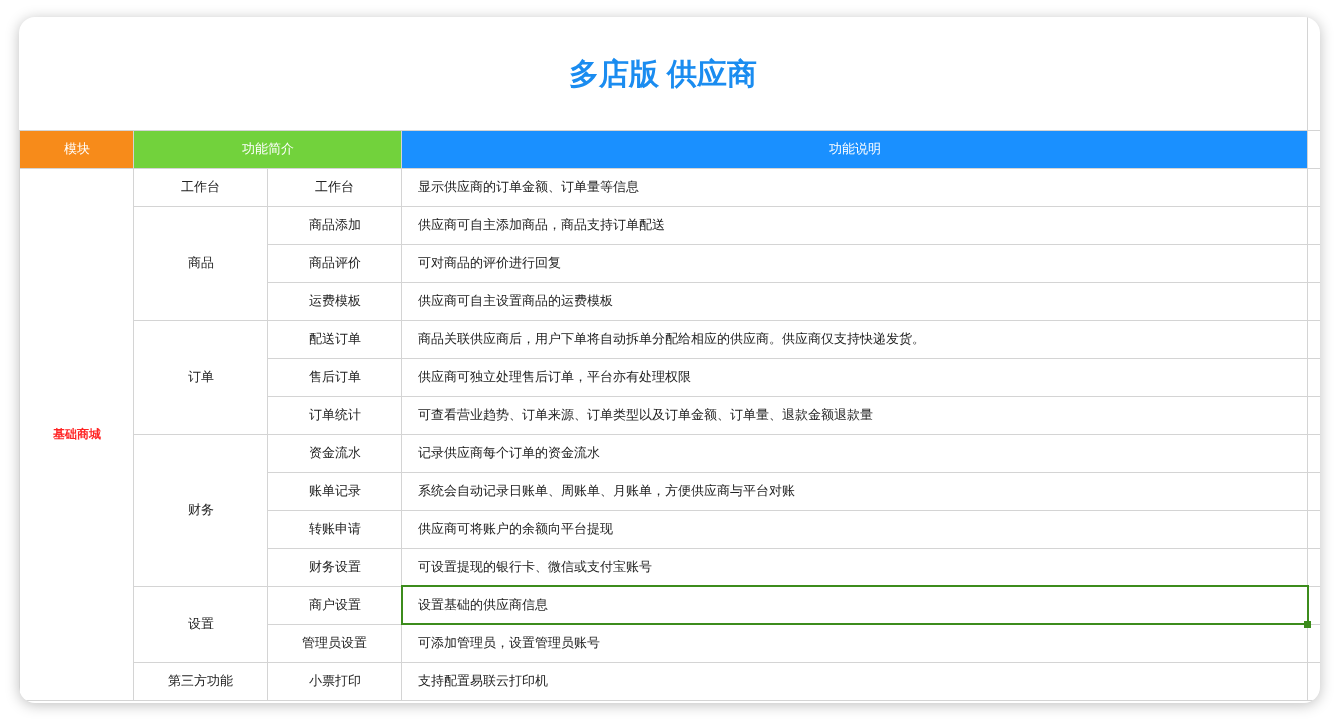  What do you see at coordinates (200, 681) in the screenshot?
I see `category-cell: 第三方功能` at bounding box center [200, 681].